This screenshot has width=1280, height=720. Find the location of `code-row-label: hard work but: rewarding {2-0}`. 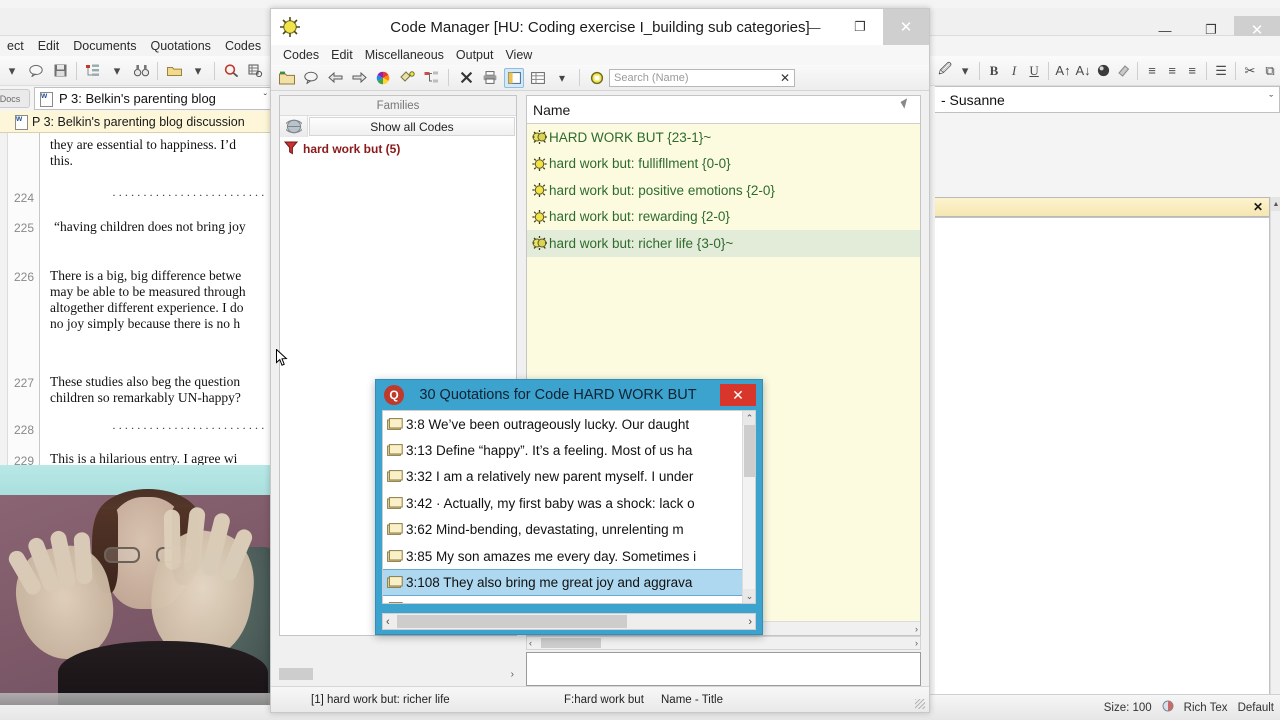

code-row-label: hard work but: rewarding {2-0} is located at coordinates (639, 217).